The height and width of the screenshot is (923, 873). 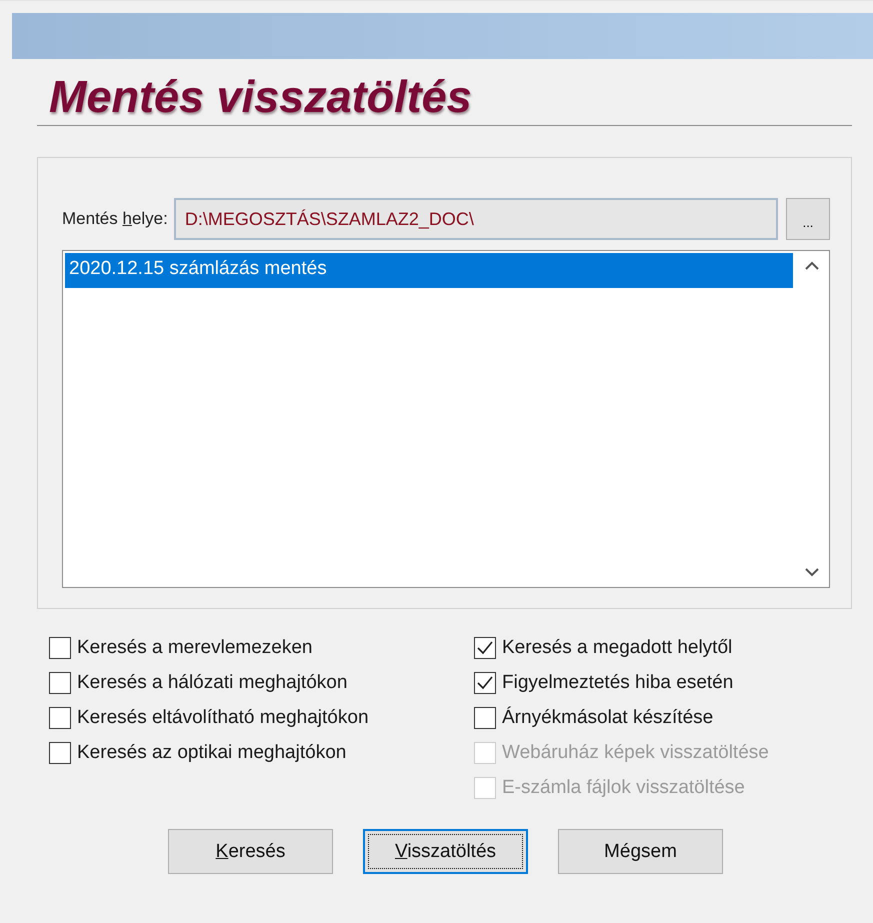 What do you see at coordinates (445, 851) in the screenshot?
I see `dialog-button: Visszatöltés` at bounding box center [445, 851].